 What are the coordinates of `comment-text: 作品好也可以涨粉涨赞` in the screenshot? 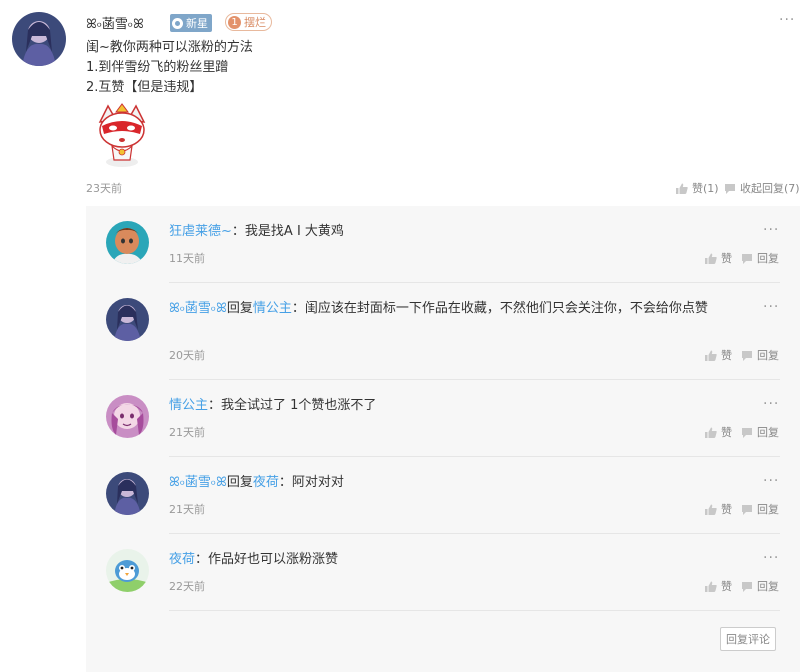 It's located at (273, 559).